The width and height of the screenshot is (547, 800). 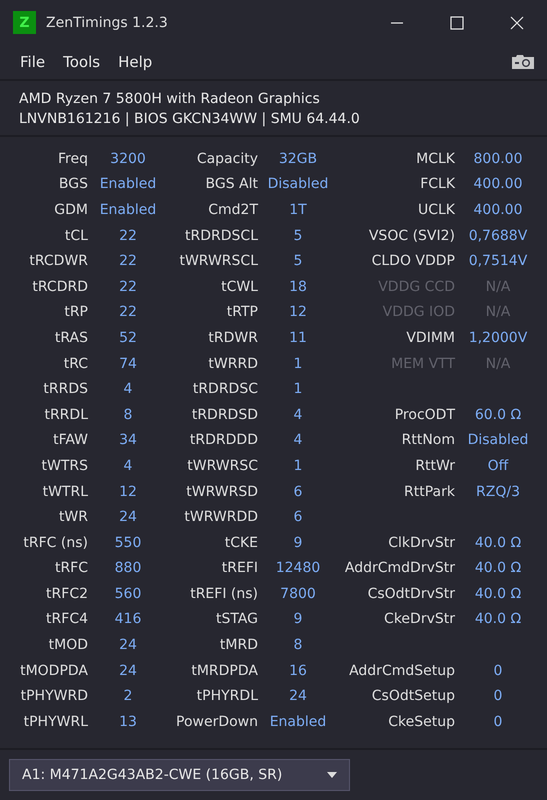 I want to click on timing-label: tRDRDSC, so click(x=225, y=389).